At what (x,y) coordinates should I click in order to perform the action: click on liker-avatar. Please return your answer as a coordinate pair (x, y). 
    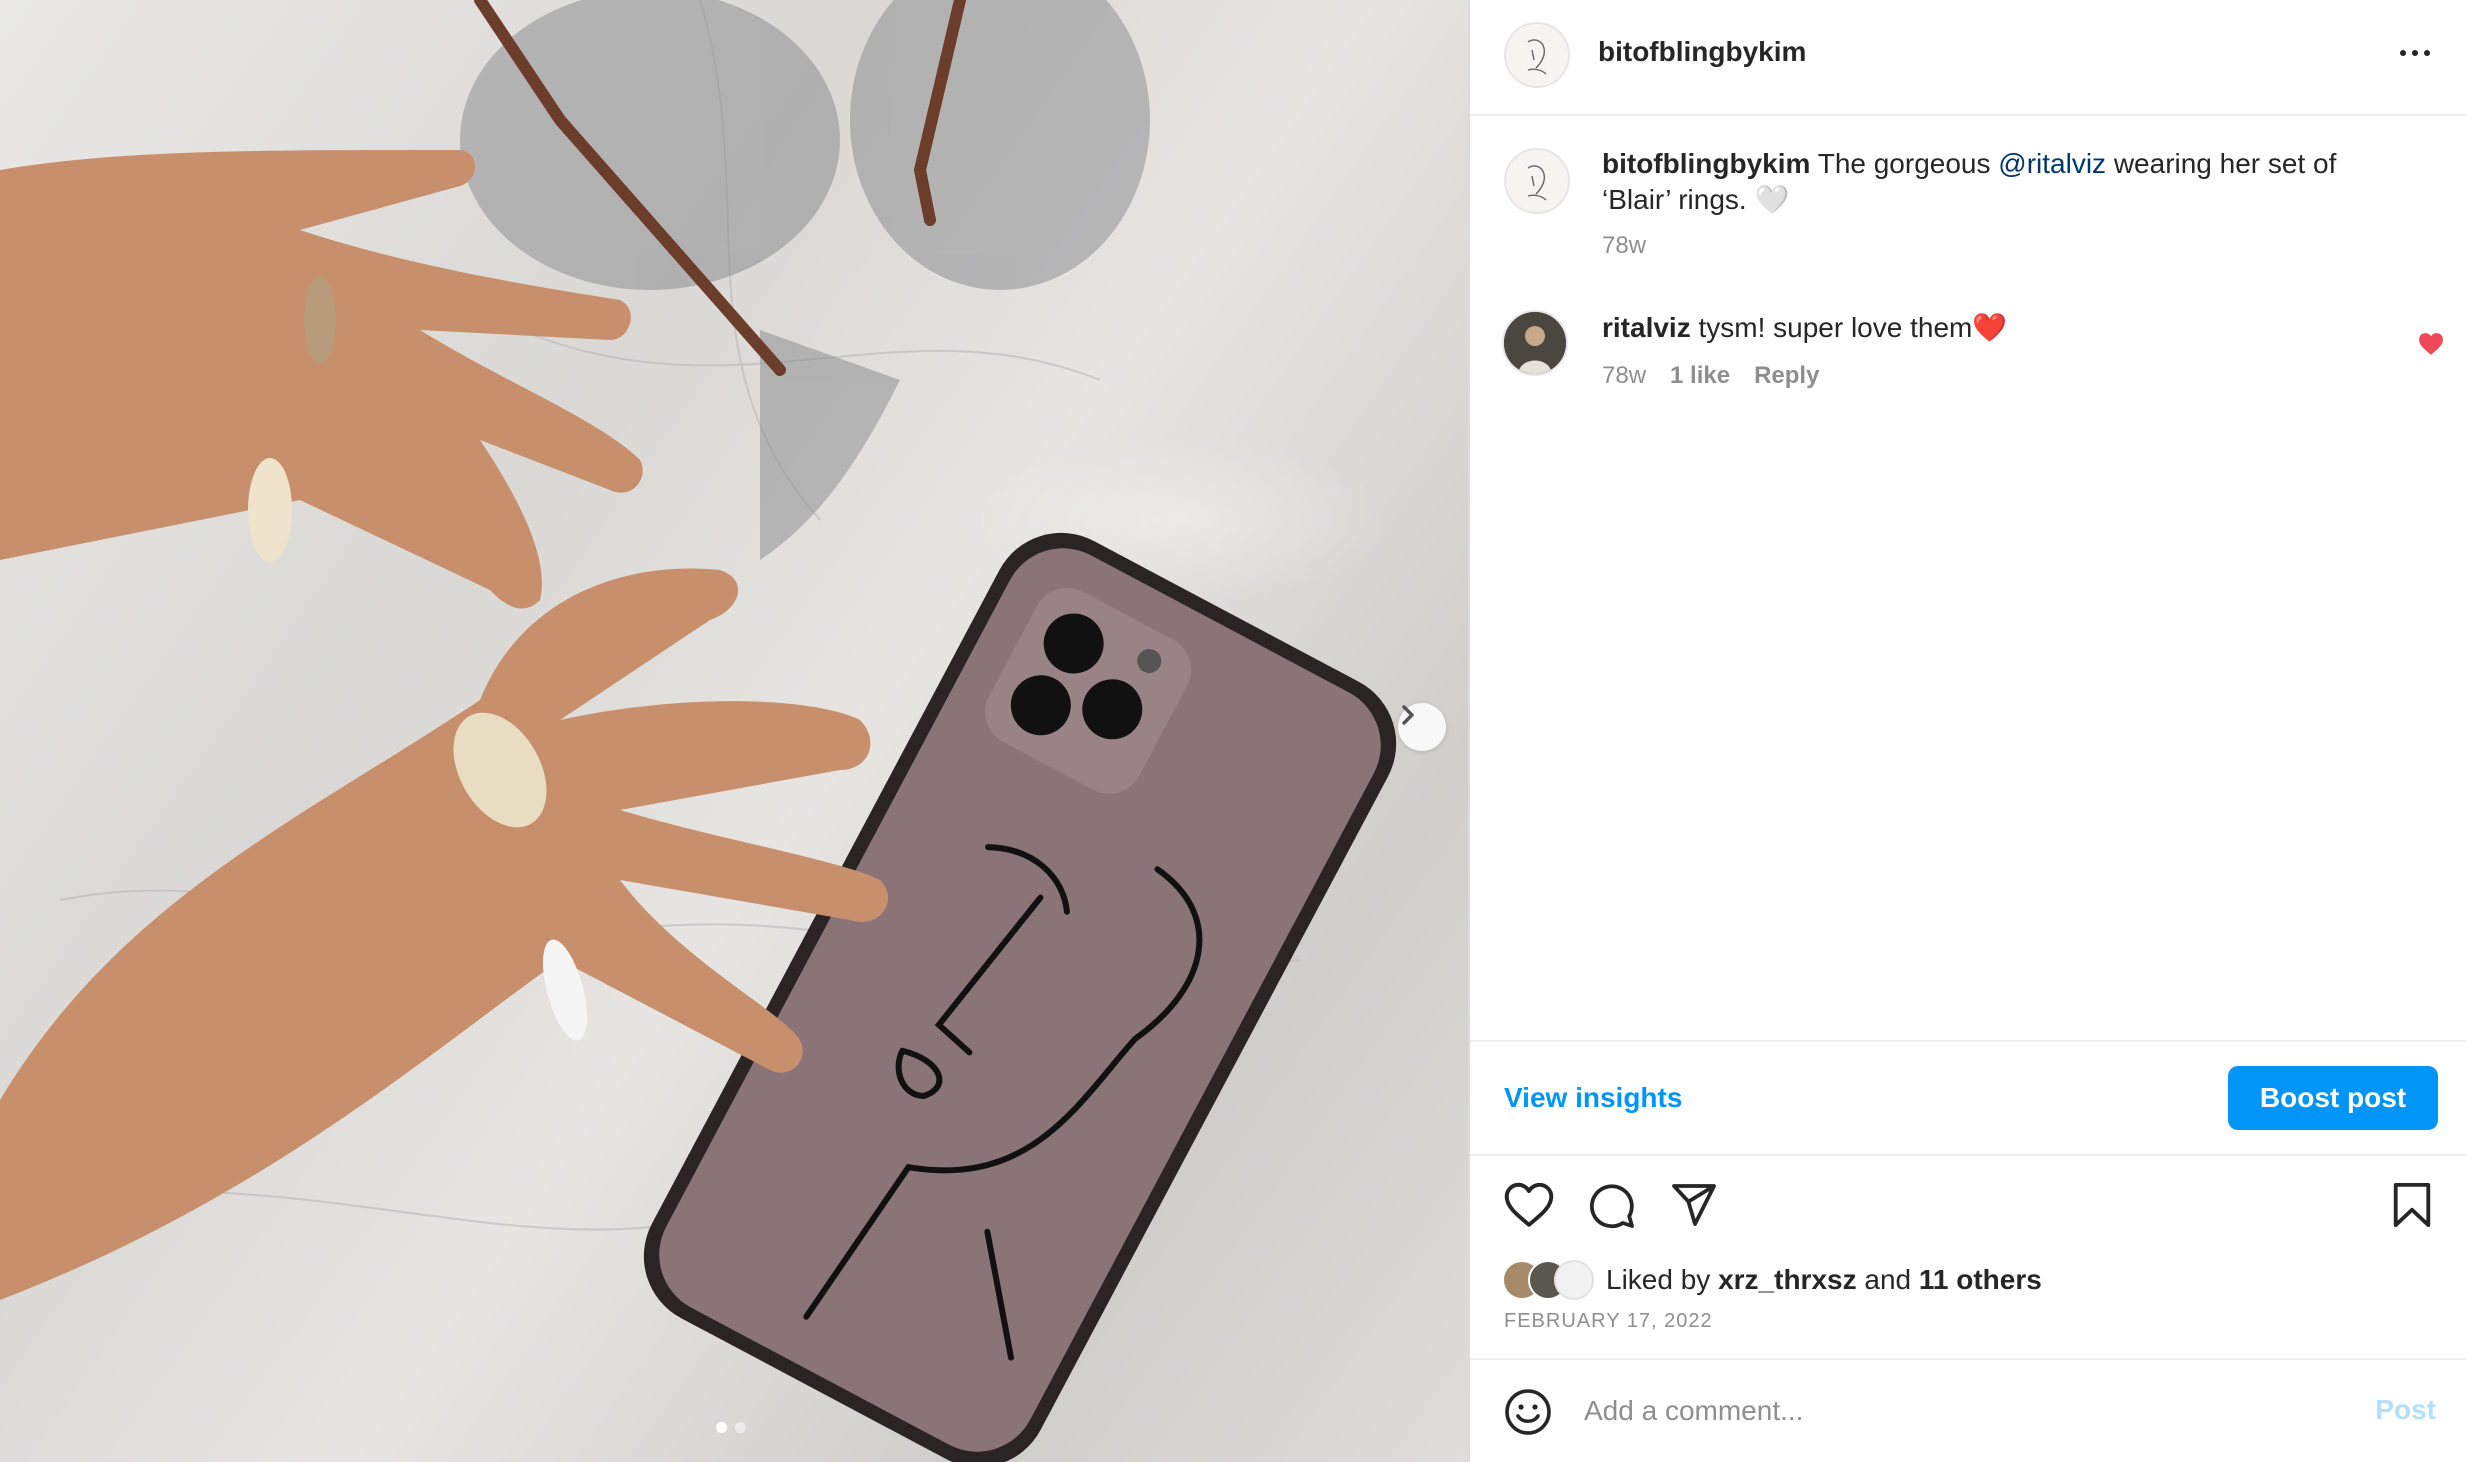
    Looking at the image, I should click on (1574, 1280).